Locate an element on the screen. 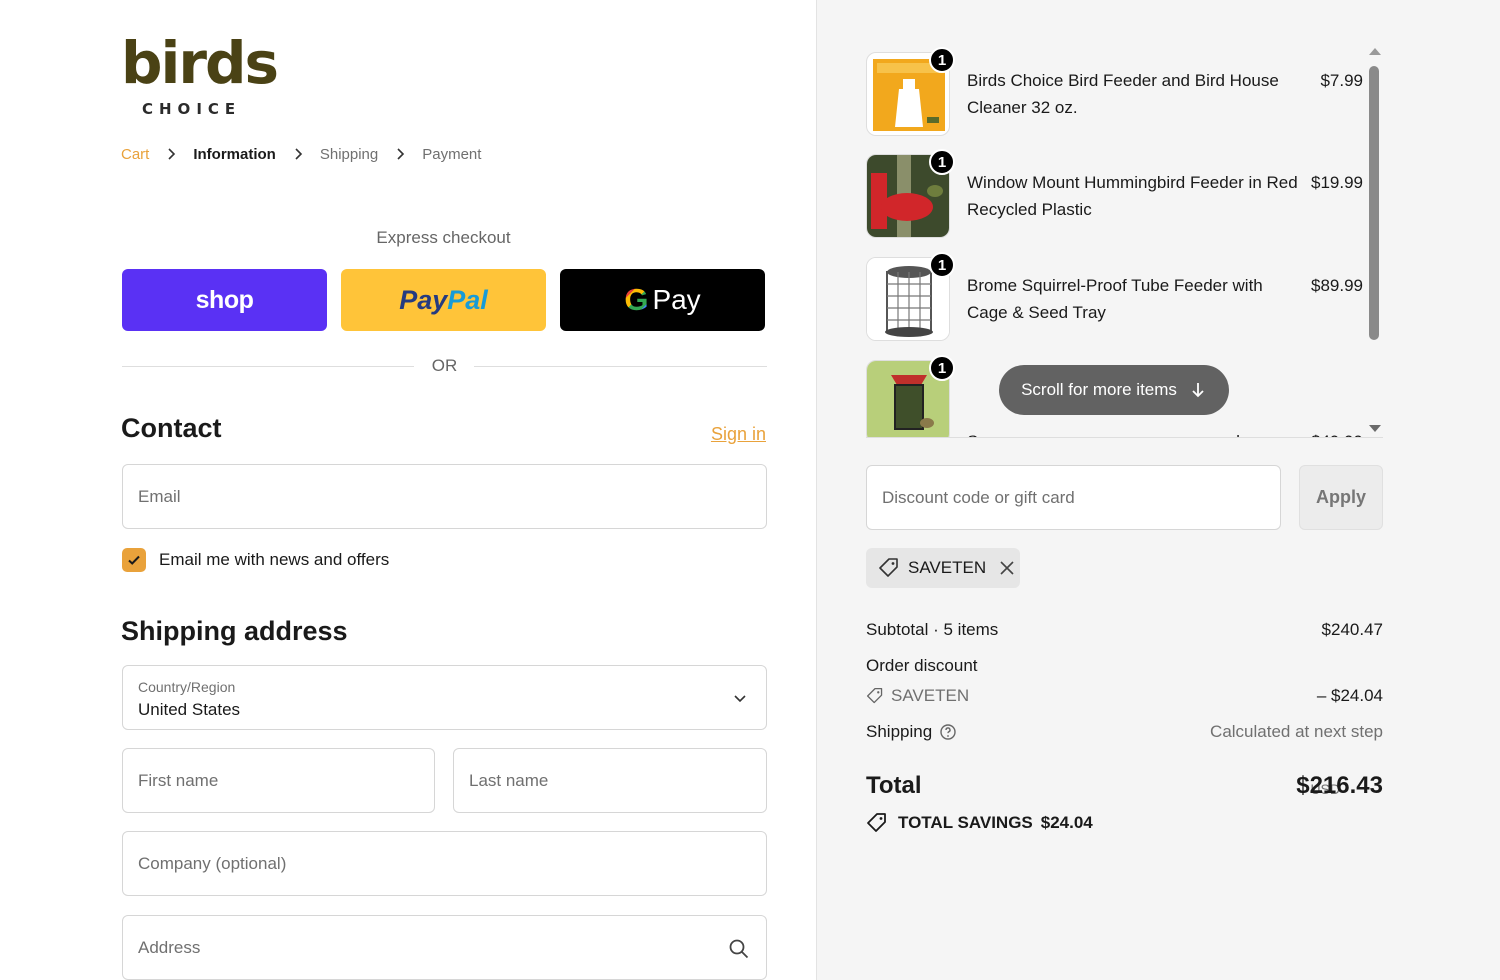  cart-scrollbar is located at coordinates (1374, 241).